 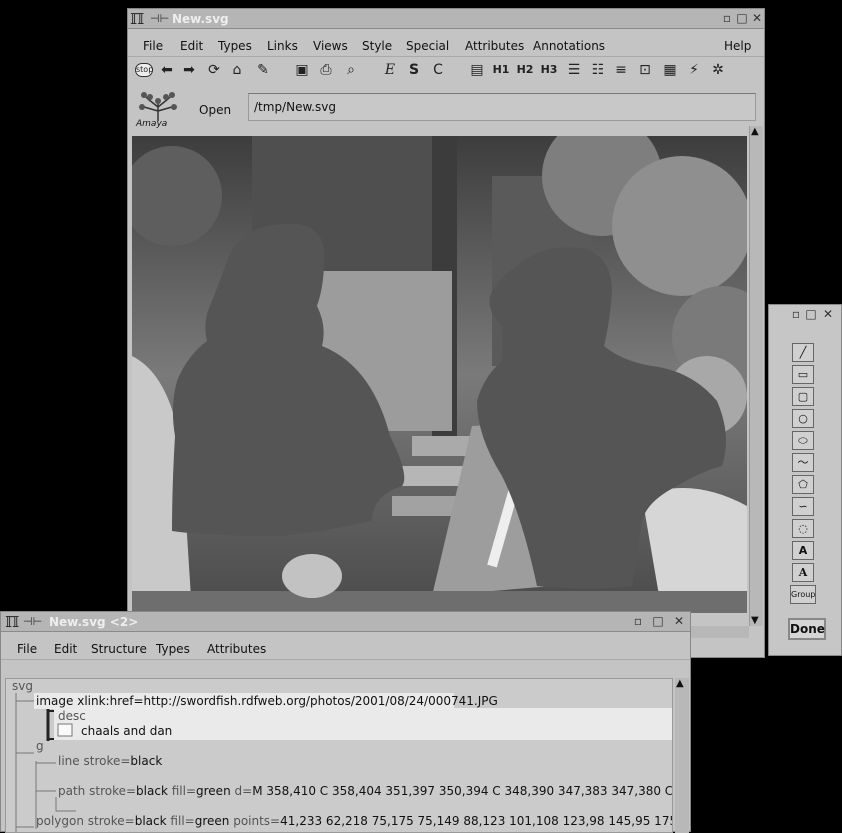 What do you see at coordinates (502, 107) in the screenshot?
I see `url-input: /tmp/New.svg` at bounding box center [502, 107].